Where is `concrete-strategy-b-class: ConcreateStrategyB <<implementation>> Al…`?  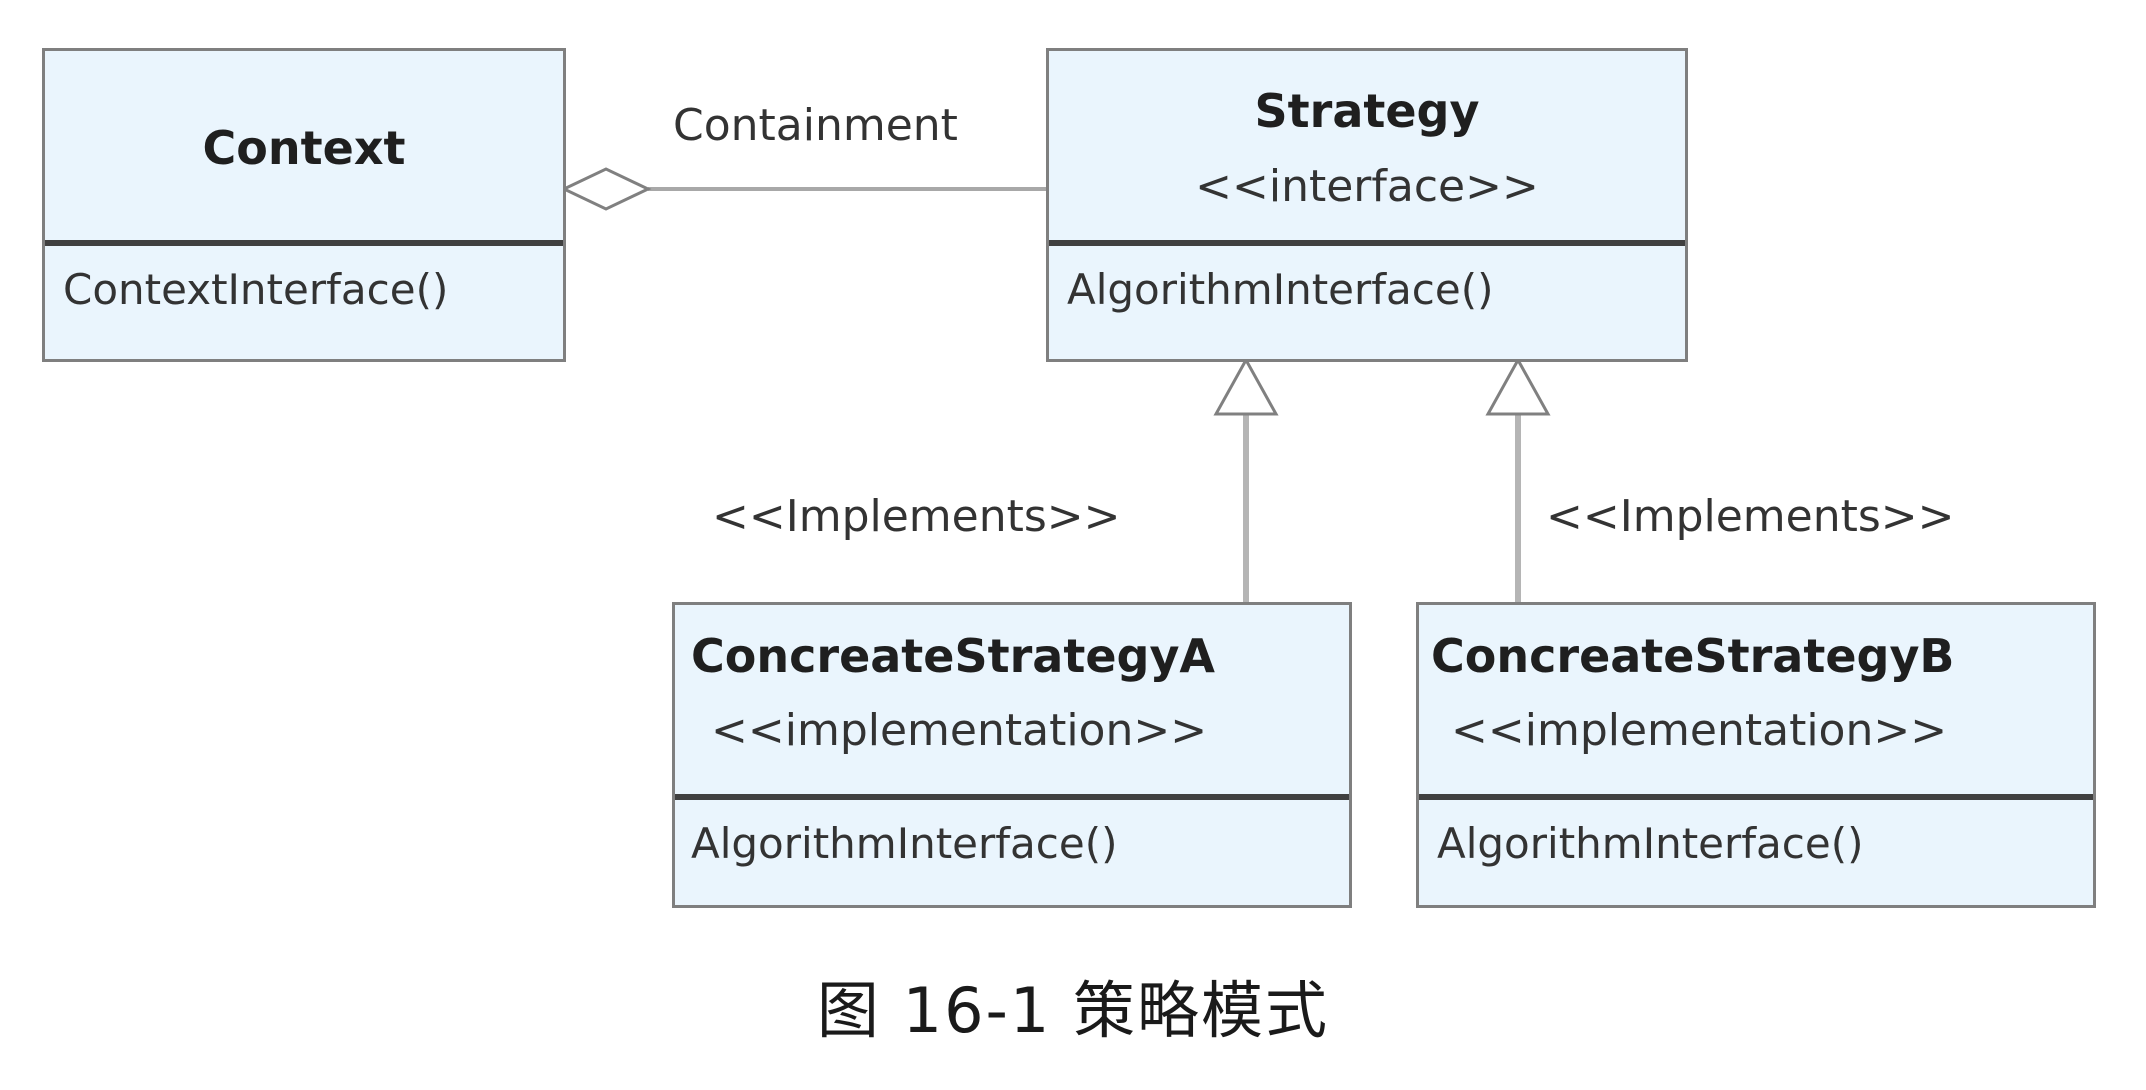
concrete-strategy-b-class: ConcreateStrategyB <<implementation>> Al… is located at coordinates (1756, 755).